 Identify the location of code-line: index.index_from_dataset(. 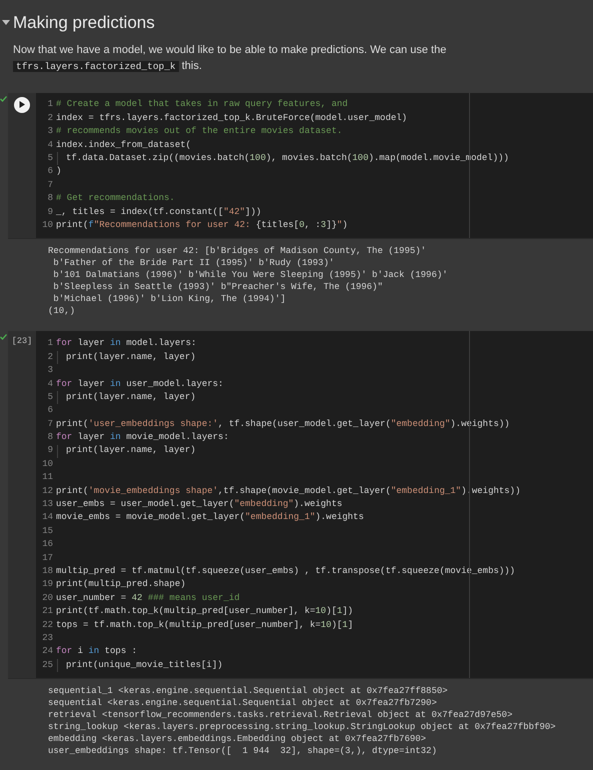
(124, 145).